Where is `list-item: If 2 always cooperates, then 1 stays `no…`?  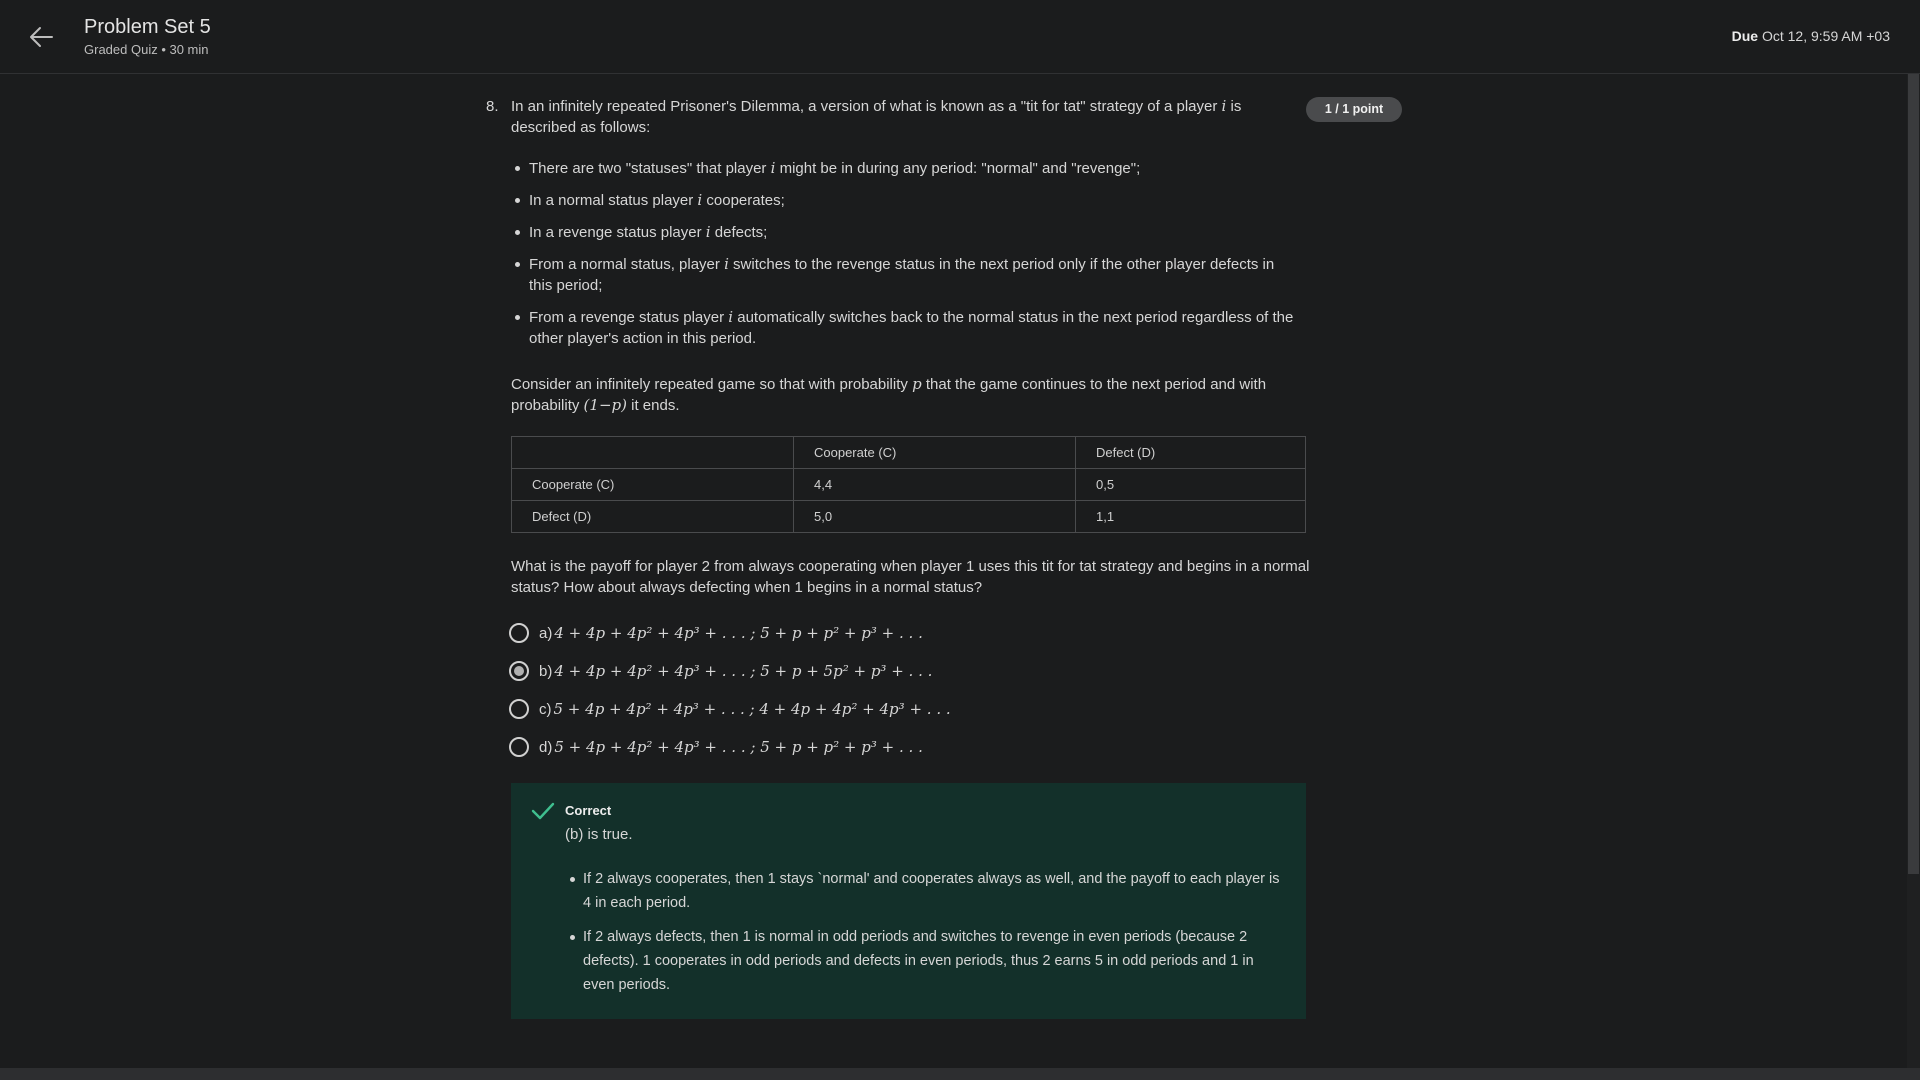
list-item: If 2 always cooperates, then 1 stays `no… is located at coordinates (929, 891).